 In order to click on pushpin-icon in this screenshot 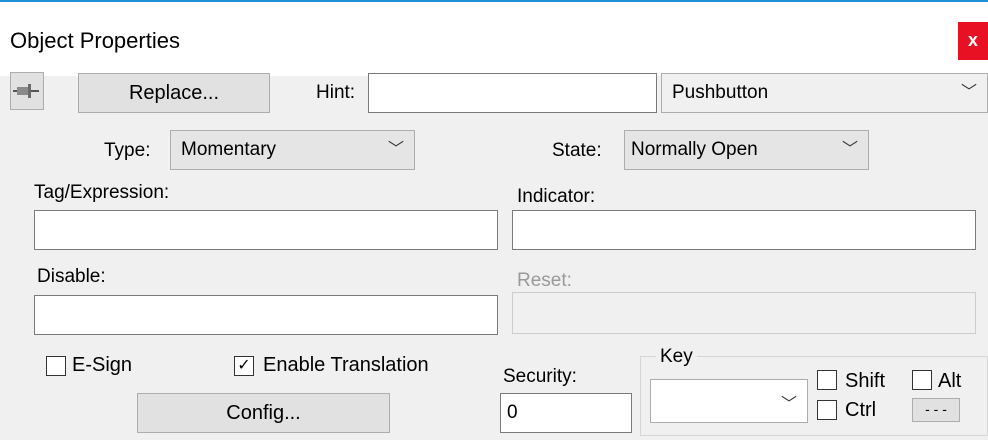, I will do `click(26, 91)`.